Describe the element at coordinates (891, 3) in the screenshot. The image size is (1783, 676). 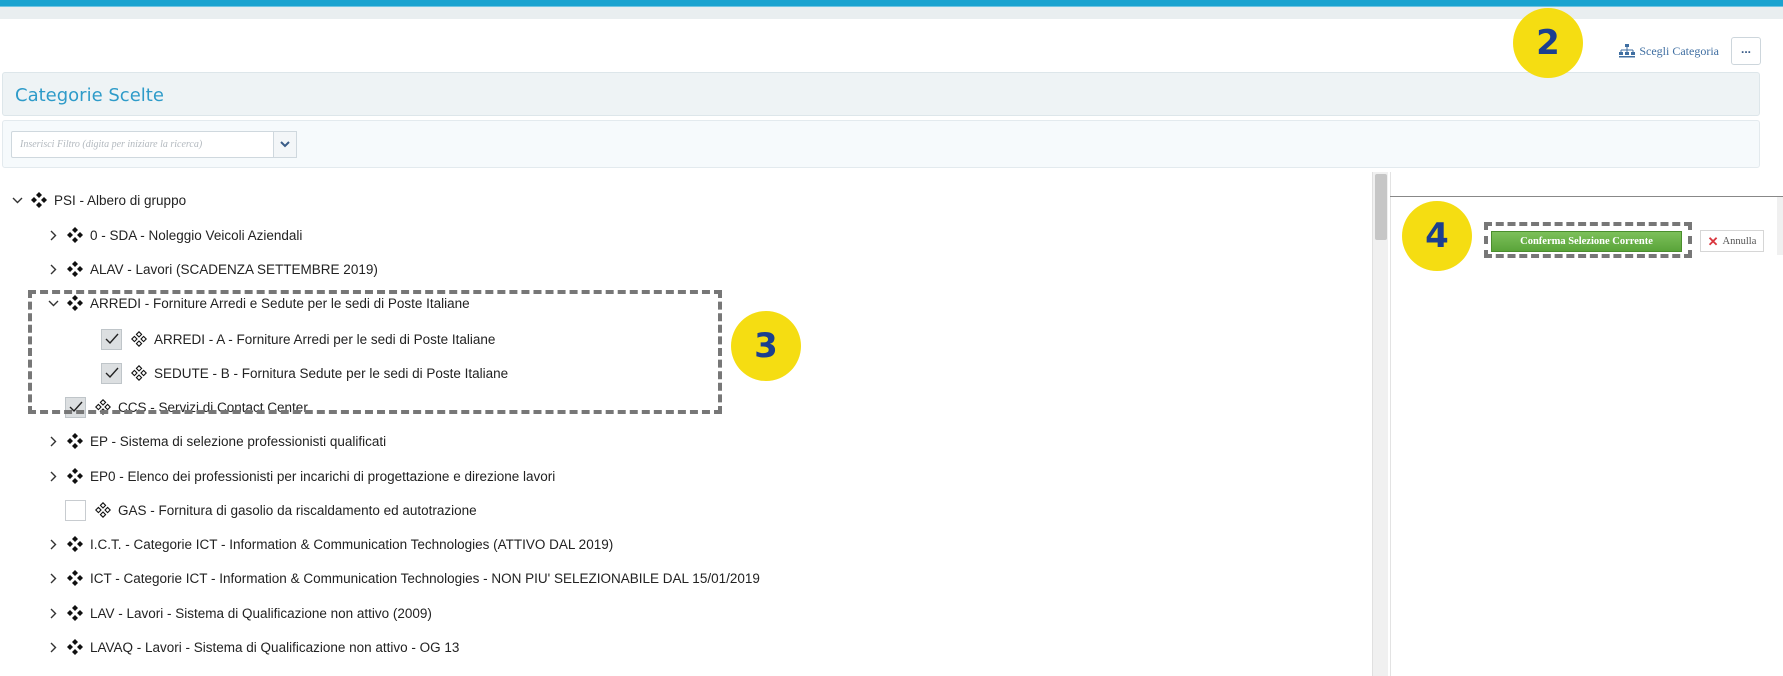
I see `top-accent-bar` at that location.